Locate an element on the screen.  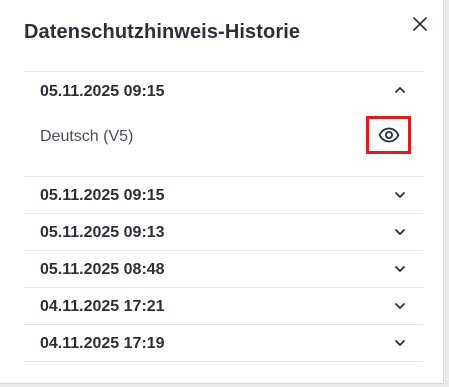
view-button is located at coordinates (388, 135).